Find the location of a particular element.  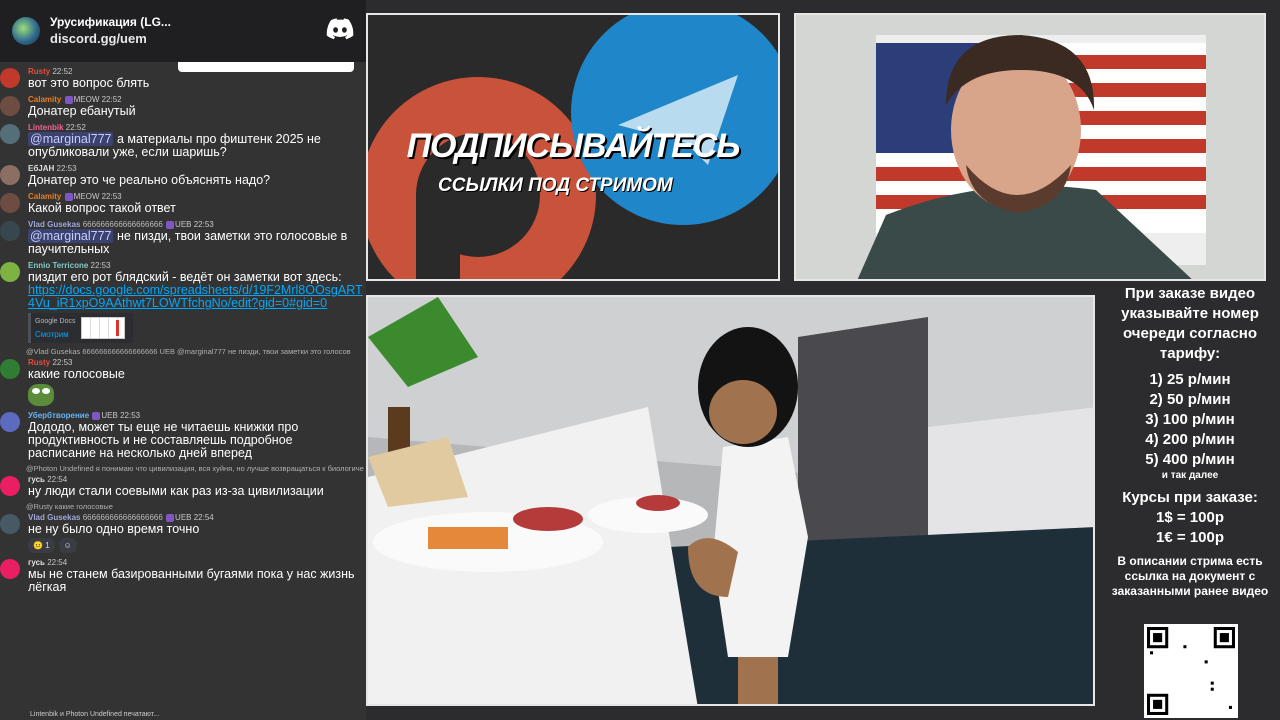

promo-subtitle: ССЫЛКИ ПОД СТРИМОМ is located at coordinates (555, 185).